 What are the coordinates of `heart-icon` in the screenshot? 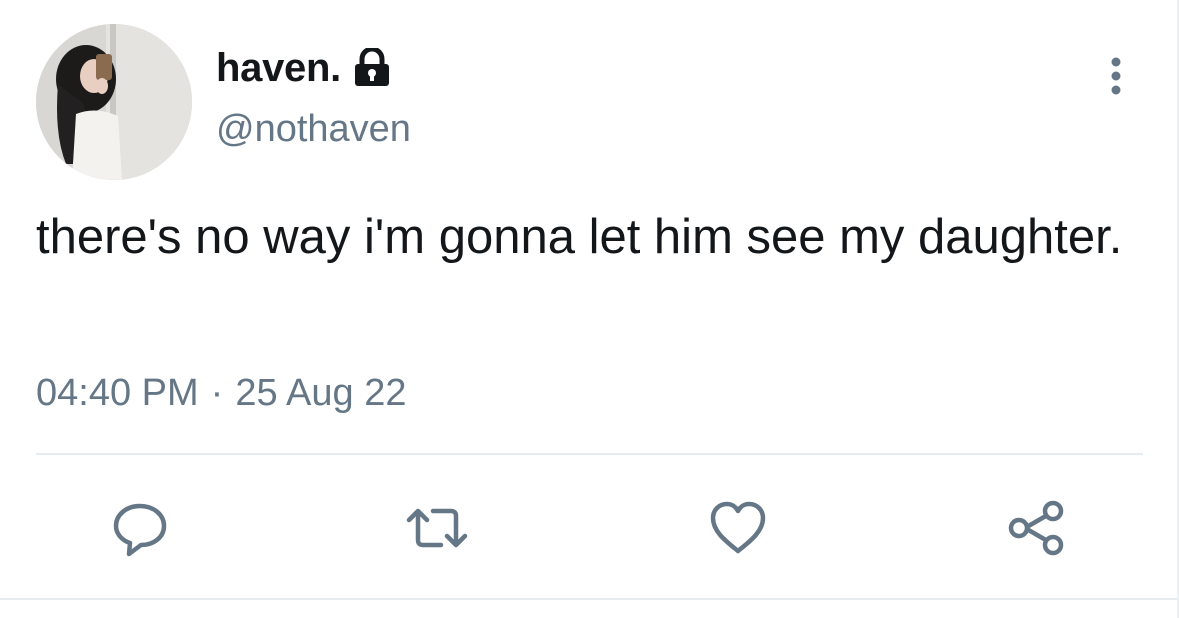 It's located at (738, 527).